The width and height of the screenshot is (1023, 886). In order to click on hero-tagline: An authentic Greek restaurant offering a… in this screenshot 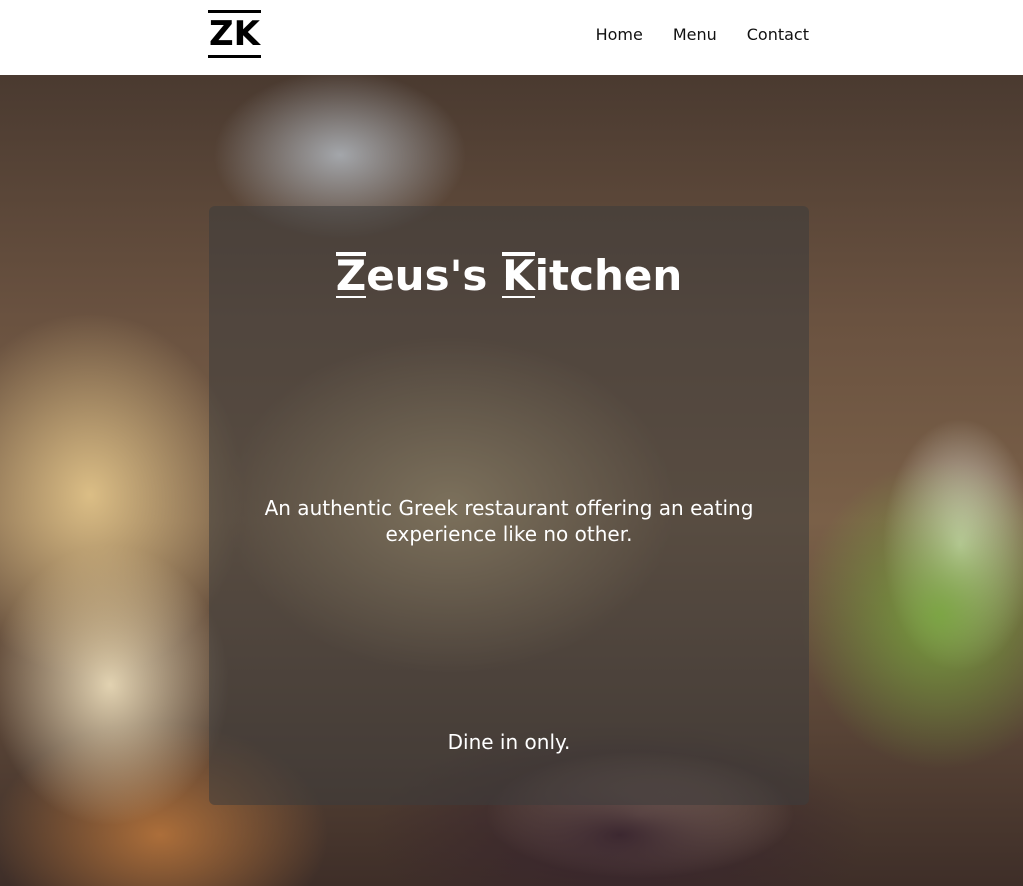, I will do `click(509, 521)`.